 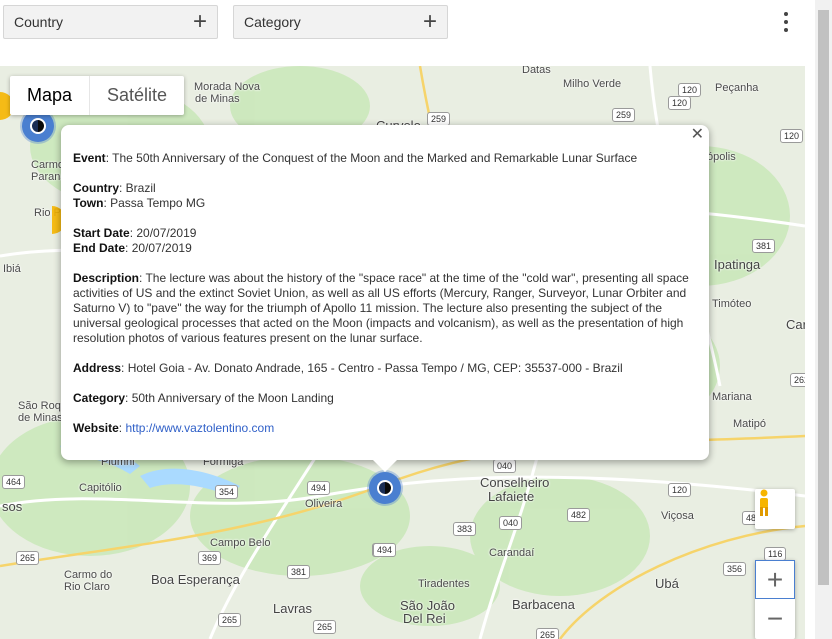 What do you see at coordinates (732, 397) in the screenshot?
I see `place-label: Mariana` at bounding box center [732, 397].